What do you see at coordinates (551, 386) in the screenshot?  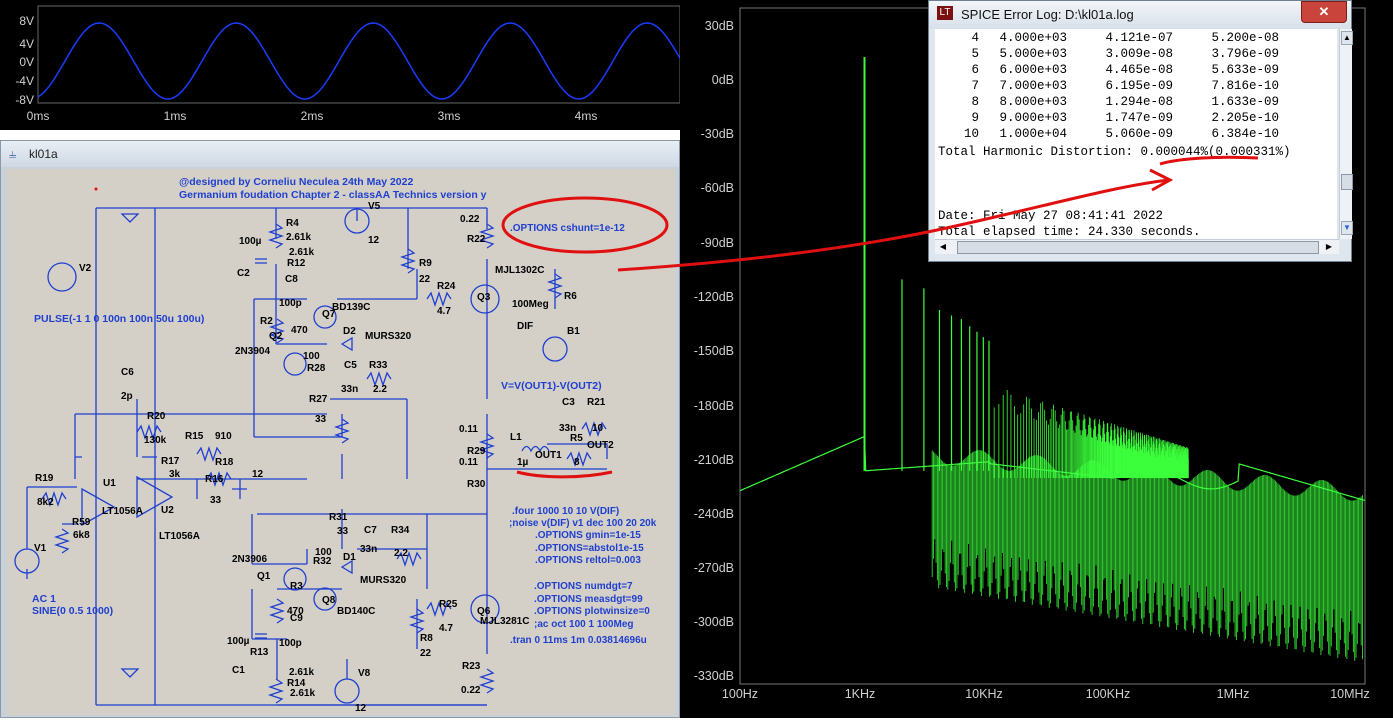 I see `diff-voltage-expression: V=V(OUT1)-V(OUT2)` at bounding box center [551, 386].